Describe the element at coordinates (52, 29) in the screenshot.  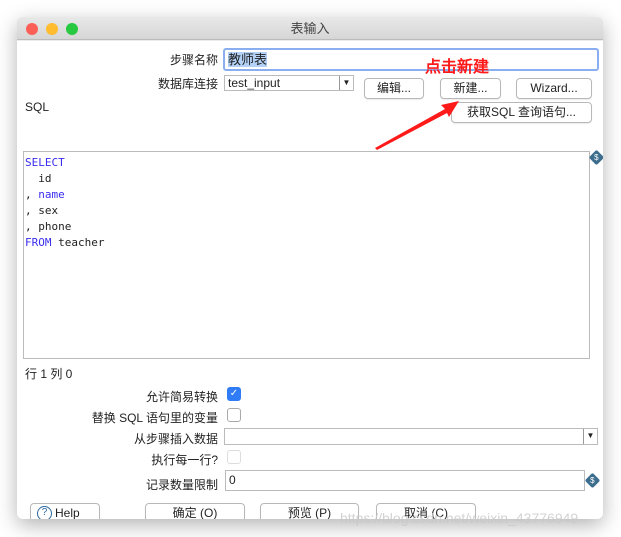
I see `minimize-button` at that location.